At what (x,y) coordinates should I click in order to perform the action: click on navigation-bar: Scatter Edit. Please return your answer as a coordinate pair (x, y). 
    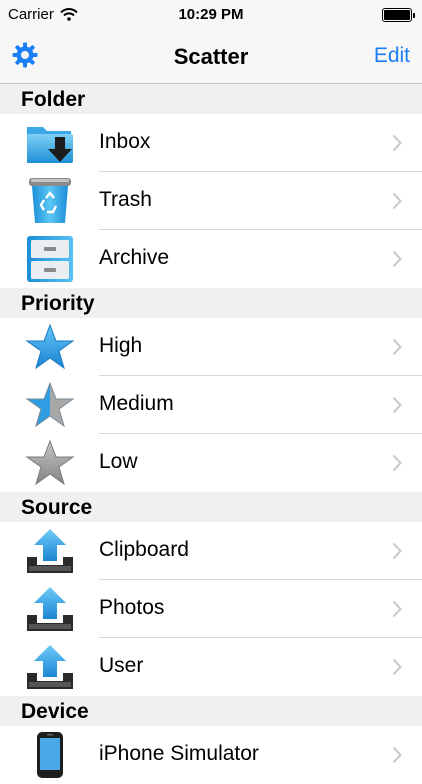
    Looking at the image, I should click on (211, 57).